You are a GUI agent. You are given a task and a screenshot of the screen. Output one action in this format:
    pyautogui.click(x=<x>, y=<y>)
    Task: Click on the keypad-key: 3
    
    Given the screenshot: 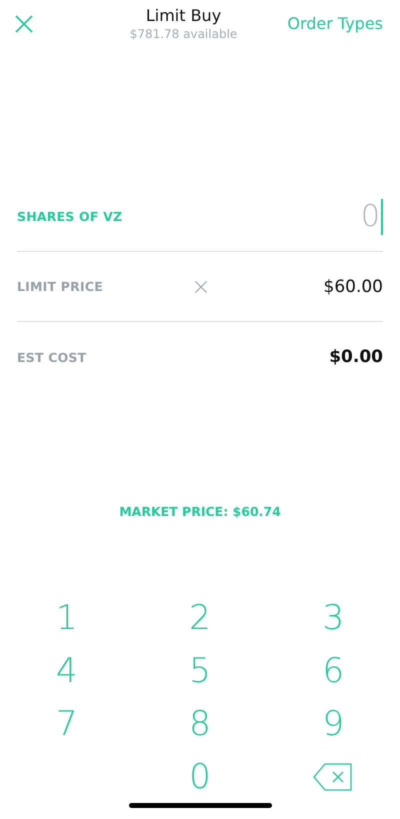 What is the action you would take?
    pyautogui.click(x=333, y=617)
    